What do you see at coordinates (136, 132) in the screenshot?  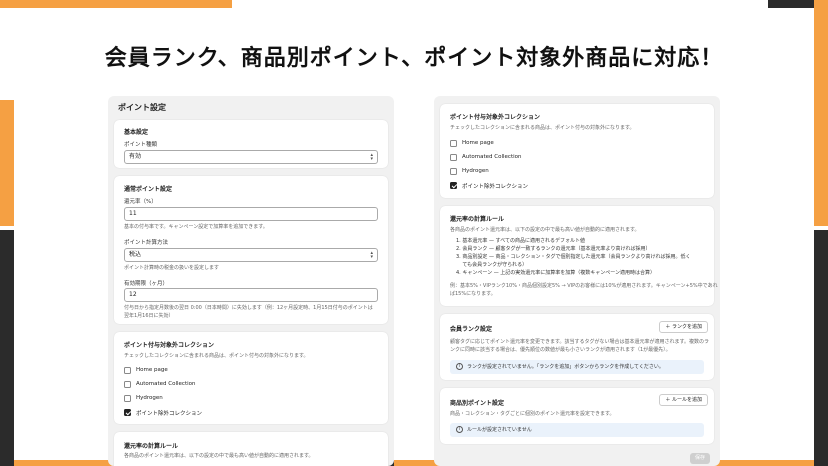 I see `card-title: 基本設定` at bounding box center [136, 132].